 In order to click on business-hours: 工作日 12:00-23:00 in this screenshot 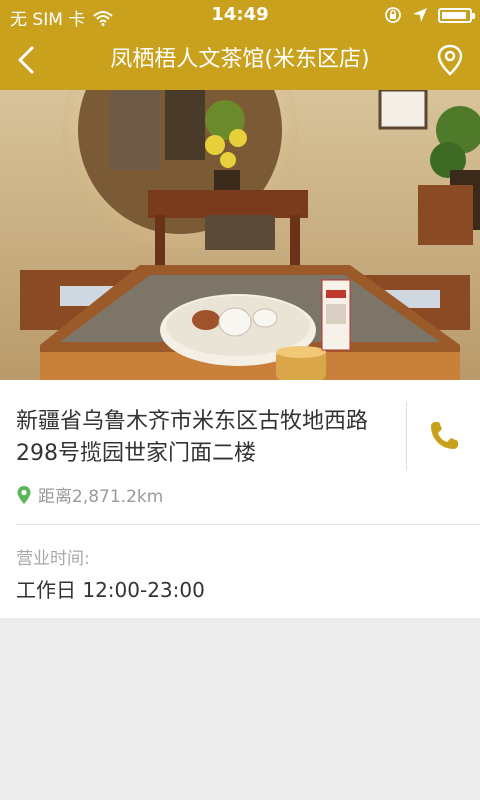, I will do `click(110, 590)`.